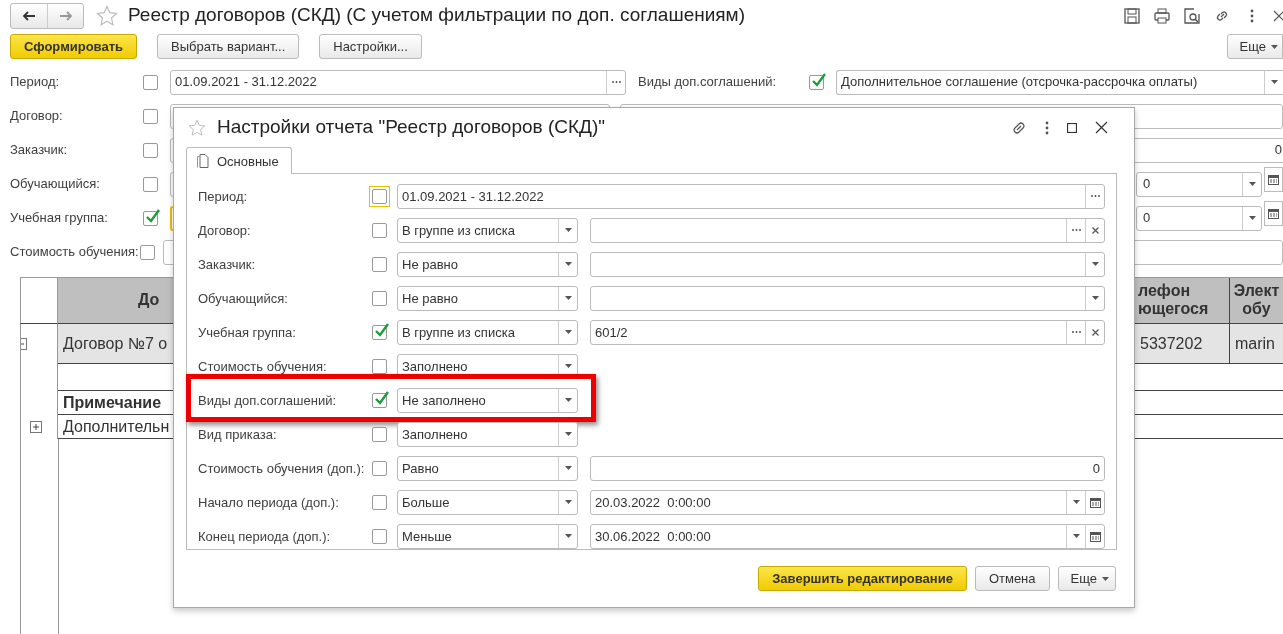  Describe the element at coordinates (1256, 301) in the screenshot. I see `column-header: Элект обу` at that location.